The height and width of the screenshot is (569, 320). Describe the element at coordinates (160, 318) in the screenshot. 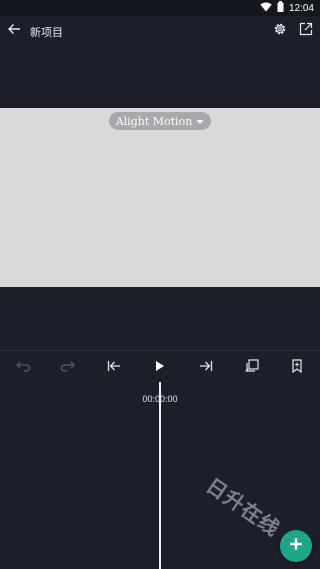

I see `preview-area-bottom` at that location.